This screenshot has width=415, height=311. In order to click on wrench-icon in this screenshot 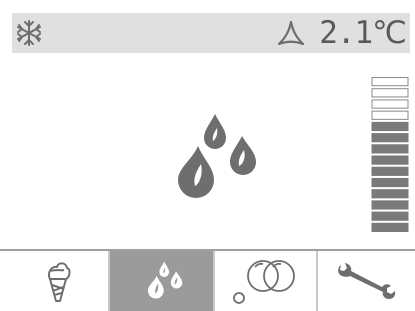, I will do `click(367, 281)`.